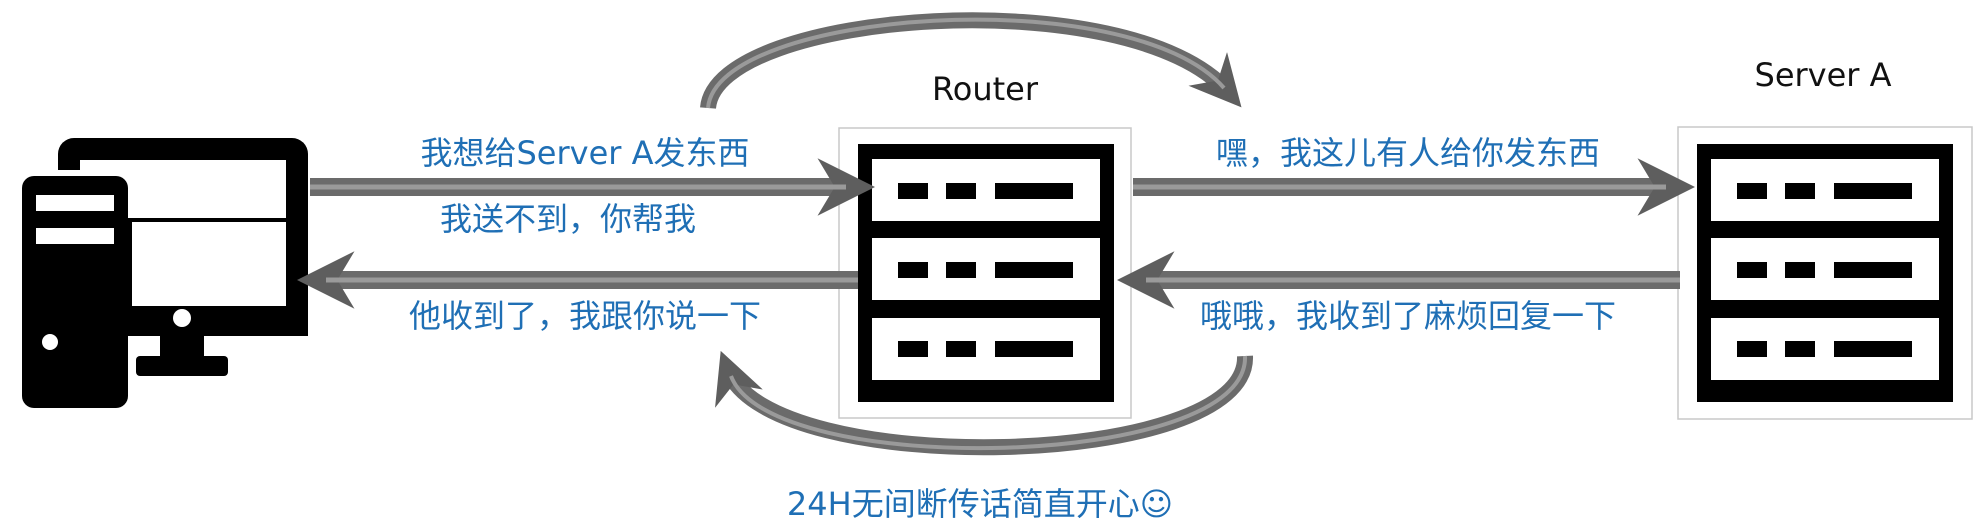  I want to click on message-router-to-server: 嘿，我这儿有人给你发东西, so click(1408, 153).